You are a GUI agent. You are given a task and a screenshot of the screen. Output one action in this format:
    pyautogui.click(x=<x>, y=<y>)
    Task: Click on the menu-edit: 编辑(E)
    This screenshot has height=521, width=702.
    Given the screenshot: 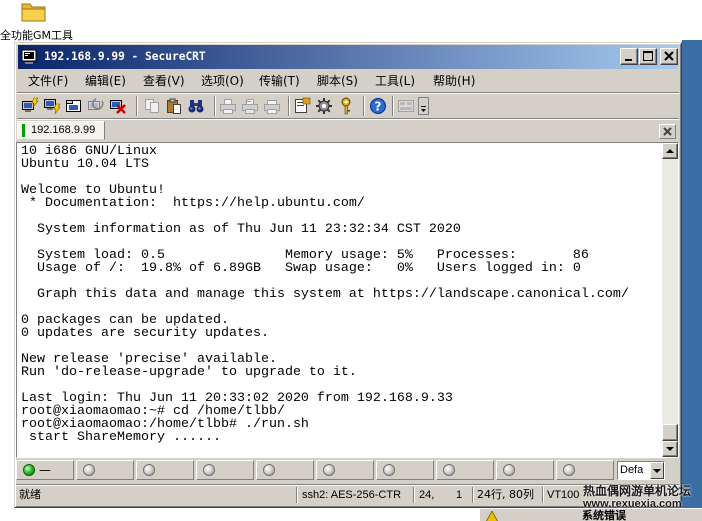 What is the action you would take?
    pyautogui.click(x=105, y=81)
    